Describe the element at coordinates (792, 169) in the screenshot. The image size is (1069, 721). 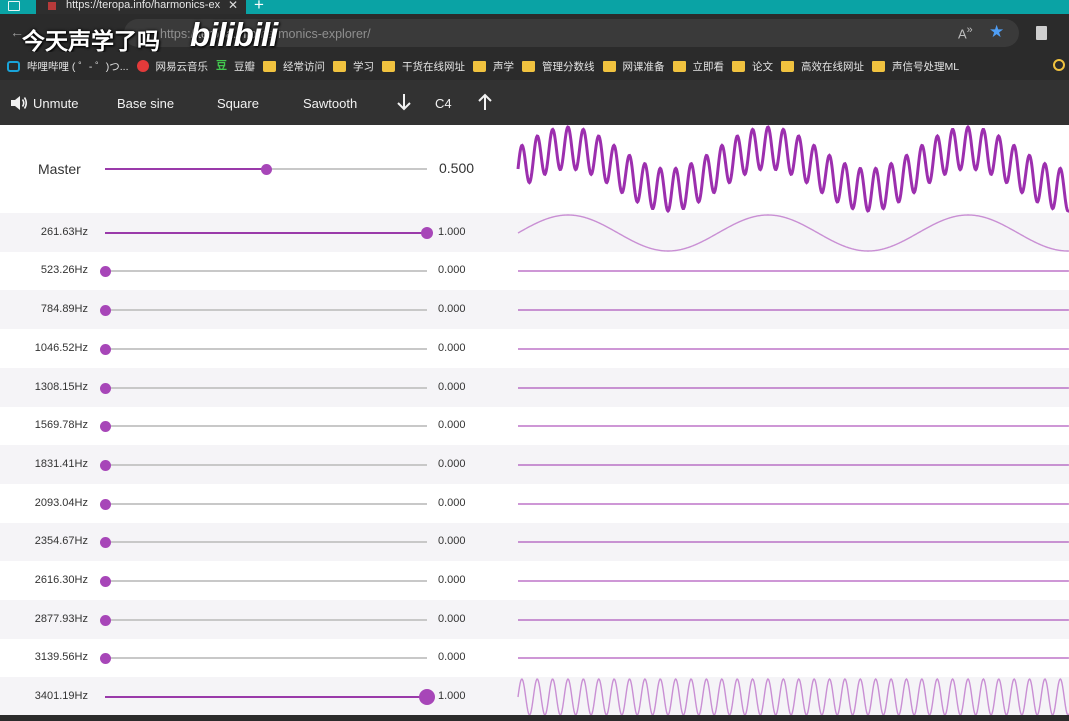
I see `master-waveform` at that location.